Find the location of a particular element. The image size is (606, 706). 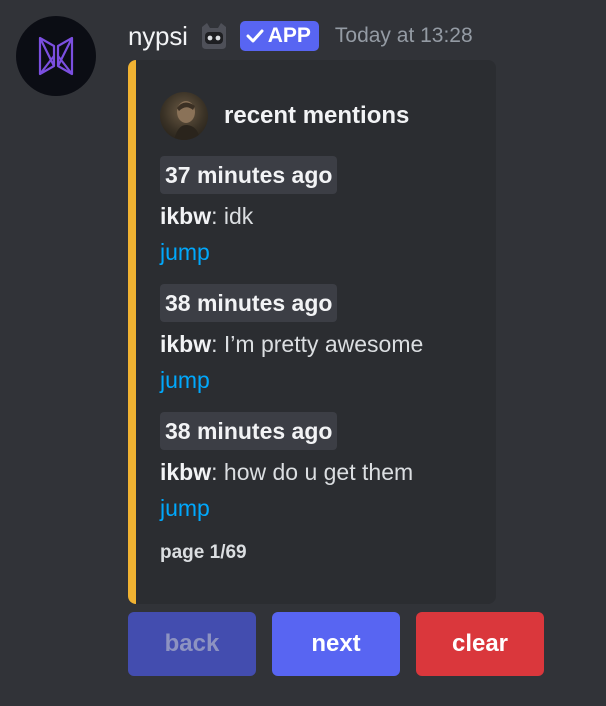

mention-content: ikbw: I’m pretty awesome is located at coordinates (291, 344).